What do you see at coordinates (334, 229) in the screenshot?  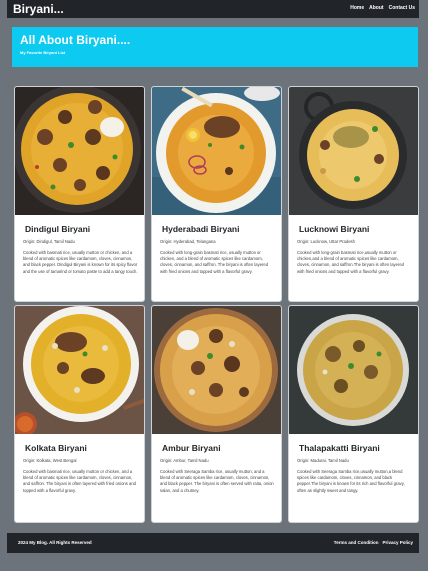 I see `card-title: Lucknowi Biryani` at bounding box center [334, 229].